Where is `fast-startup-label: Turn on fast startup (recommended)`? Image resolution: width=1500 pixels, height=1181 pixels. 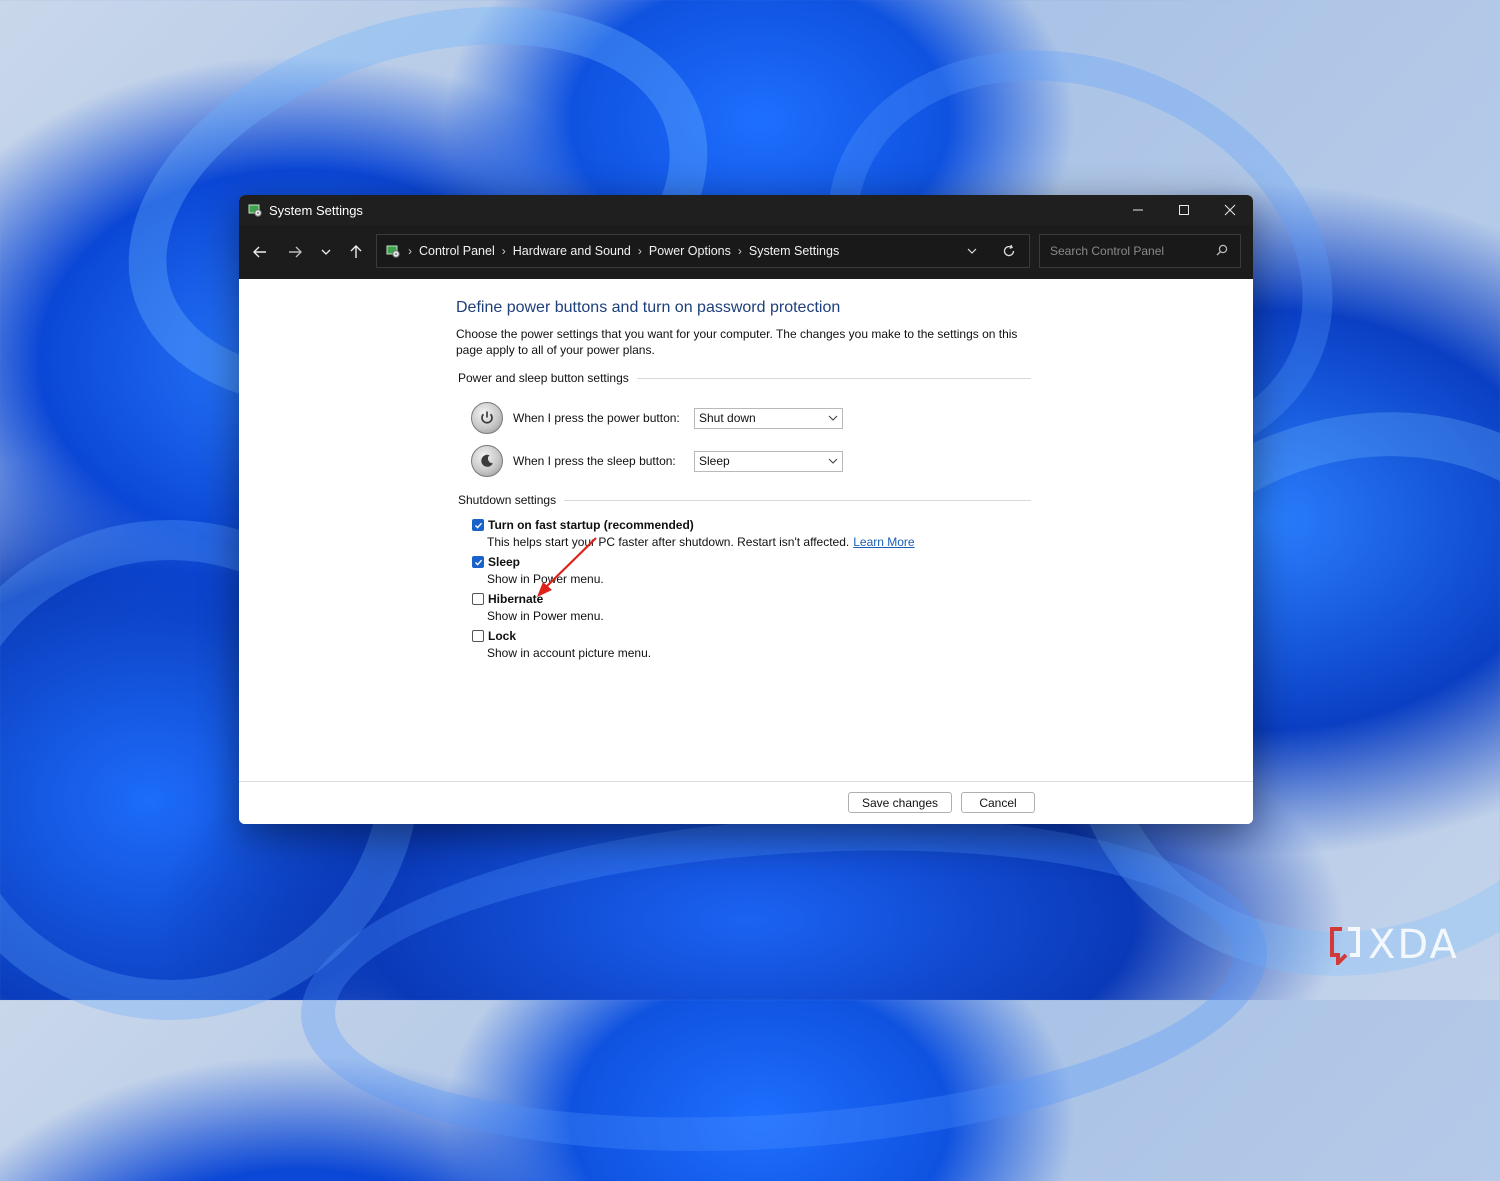 fast-startup-label: Turn on fast startup (recommended) is located at coordinates (591, 525).